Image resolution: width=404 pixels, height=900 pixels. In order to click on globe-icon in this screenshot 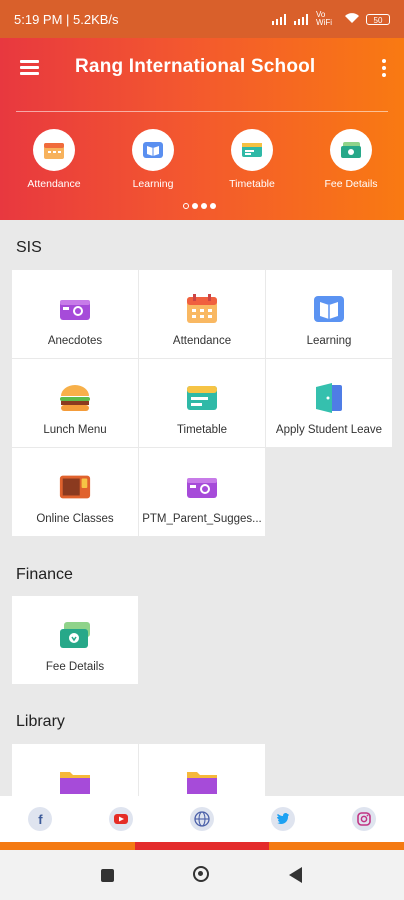, I will do `click(201, 819)`.